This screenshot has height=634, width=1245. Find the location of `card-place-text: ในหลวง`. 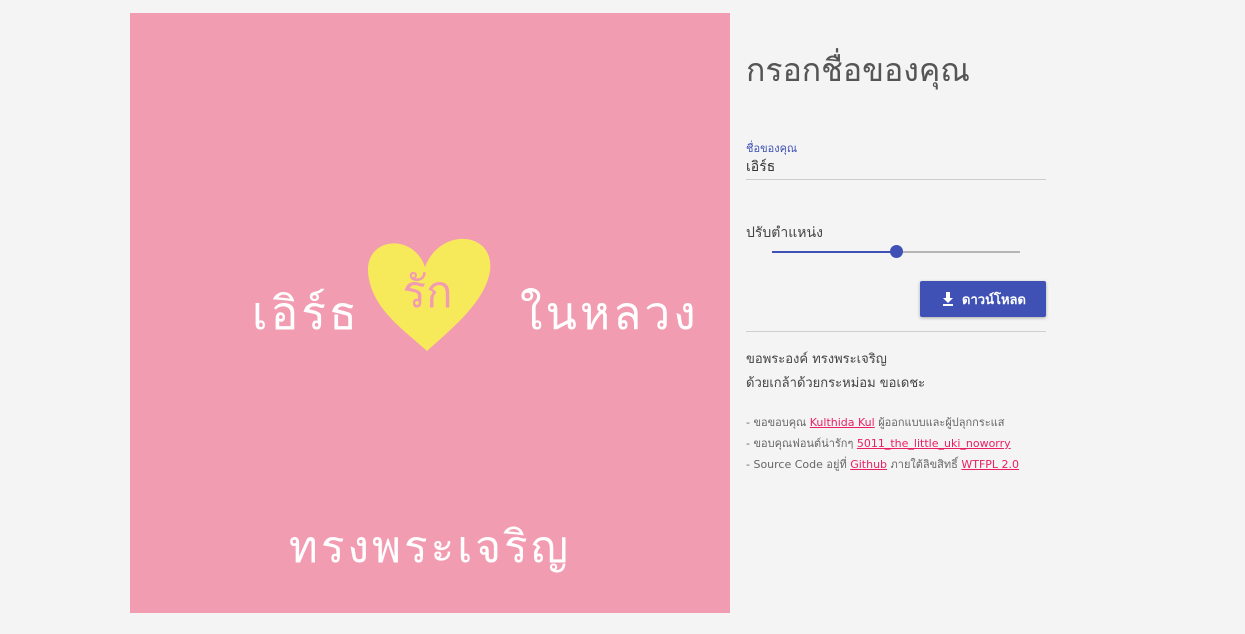

card-place-text: ในหลวง is located at coordinates (609, 313).